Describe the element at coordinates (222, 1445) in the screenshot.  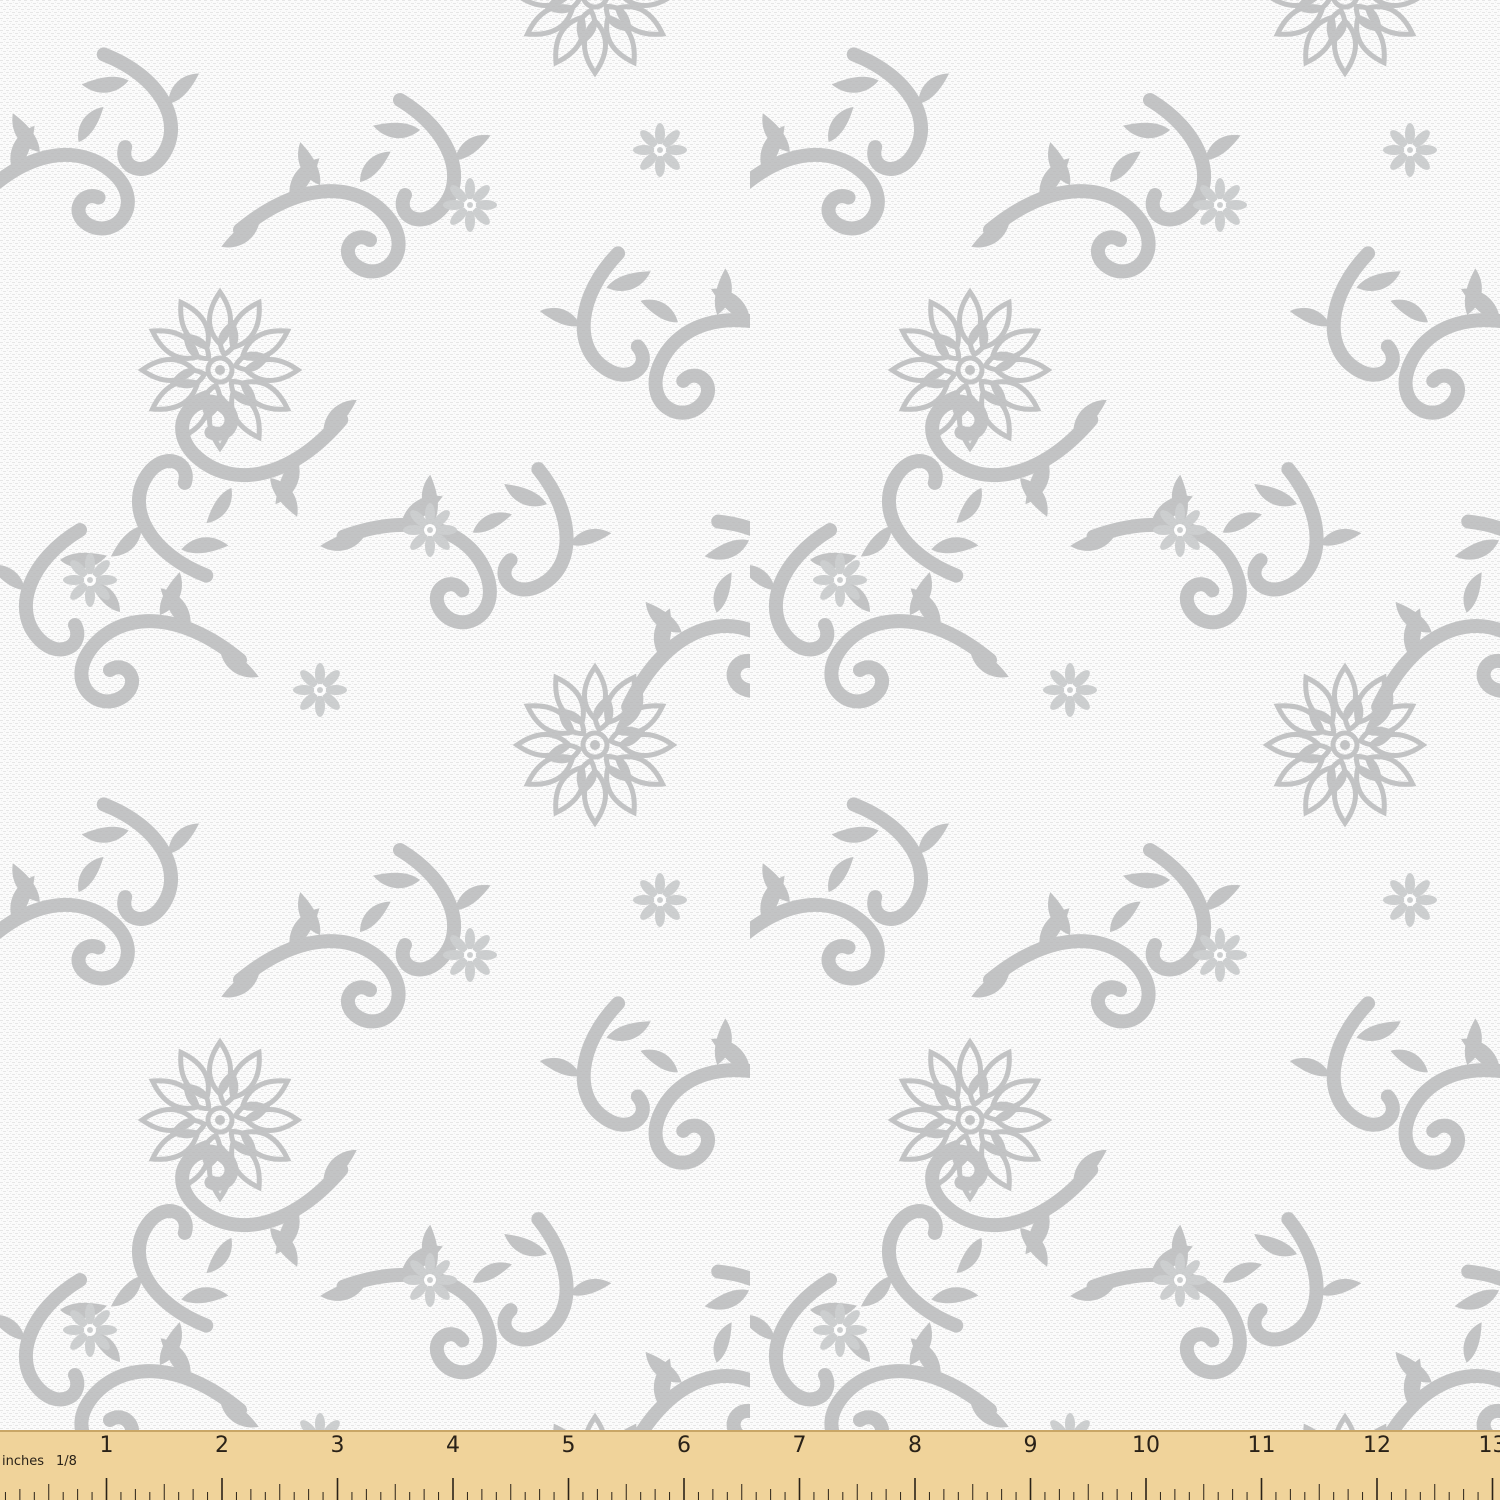
I see `ruler-number: 2` at that location.